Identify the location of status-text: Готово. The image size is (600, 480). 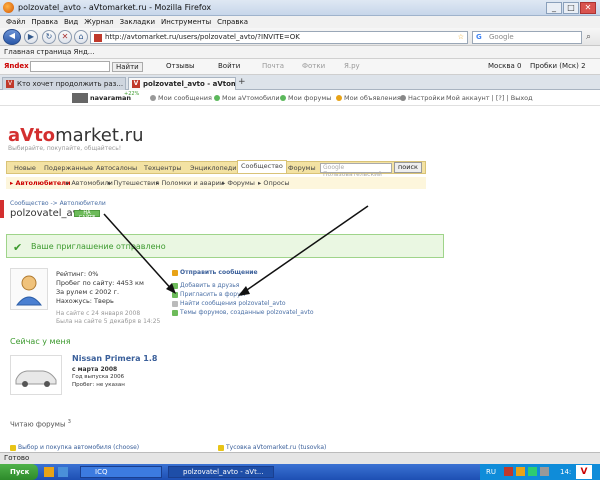
(17, 458).